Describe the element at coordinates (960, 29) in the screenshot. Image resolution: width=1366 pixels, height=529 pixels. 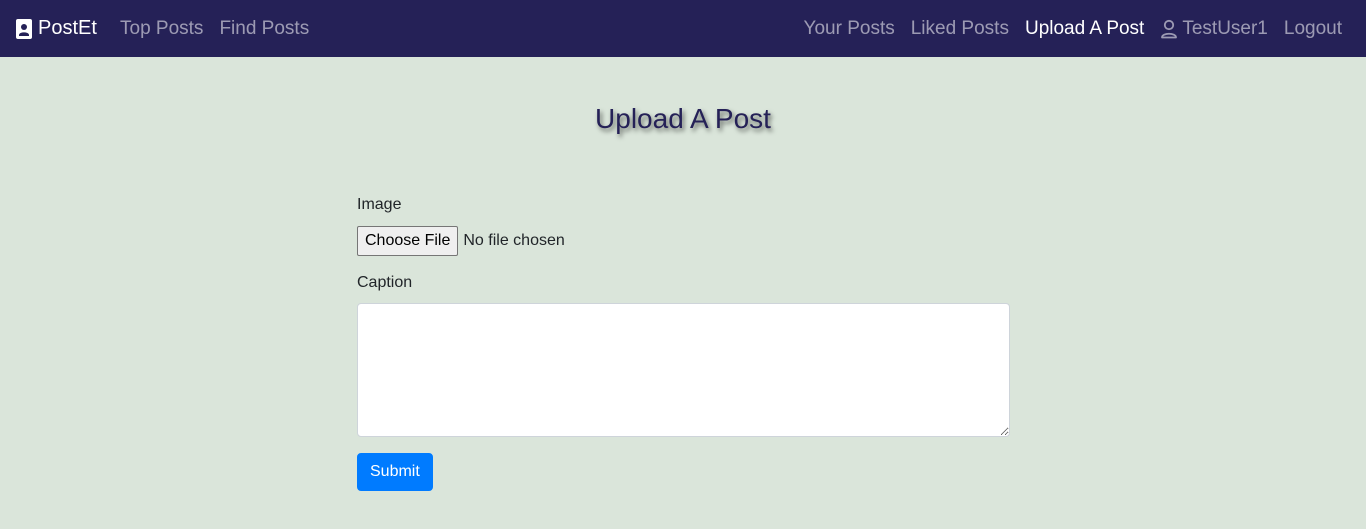
I see `nav-liked-posts: Liked Posts` at that location.